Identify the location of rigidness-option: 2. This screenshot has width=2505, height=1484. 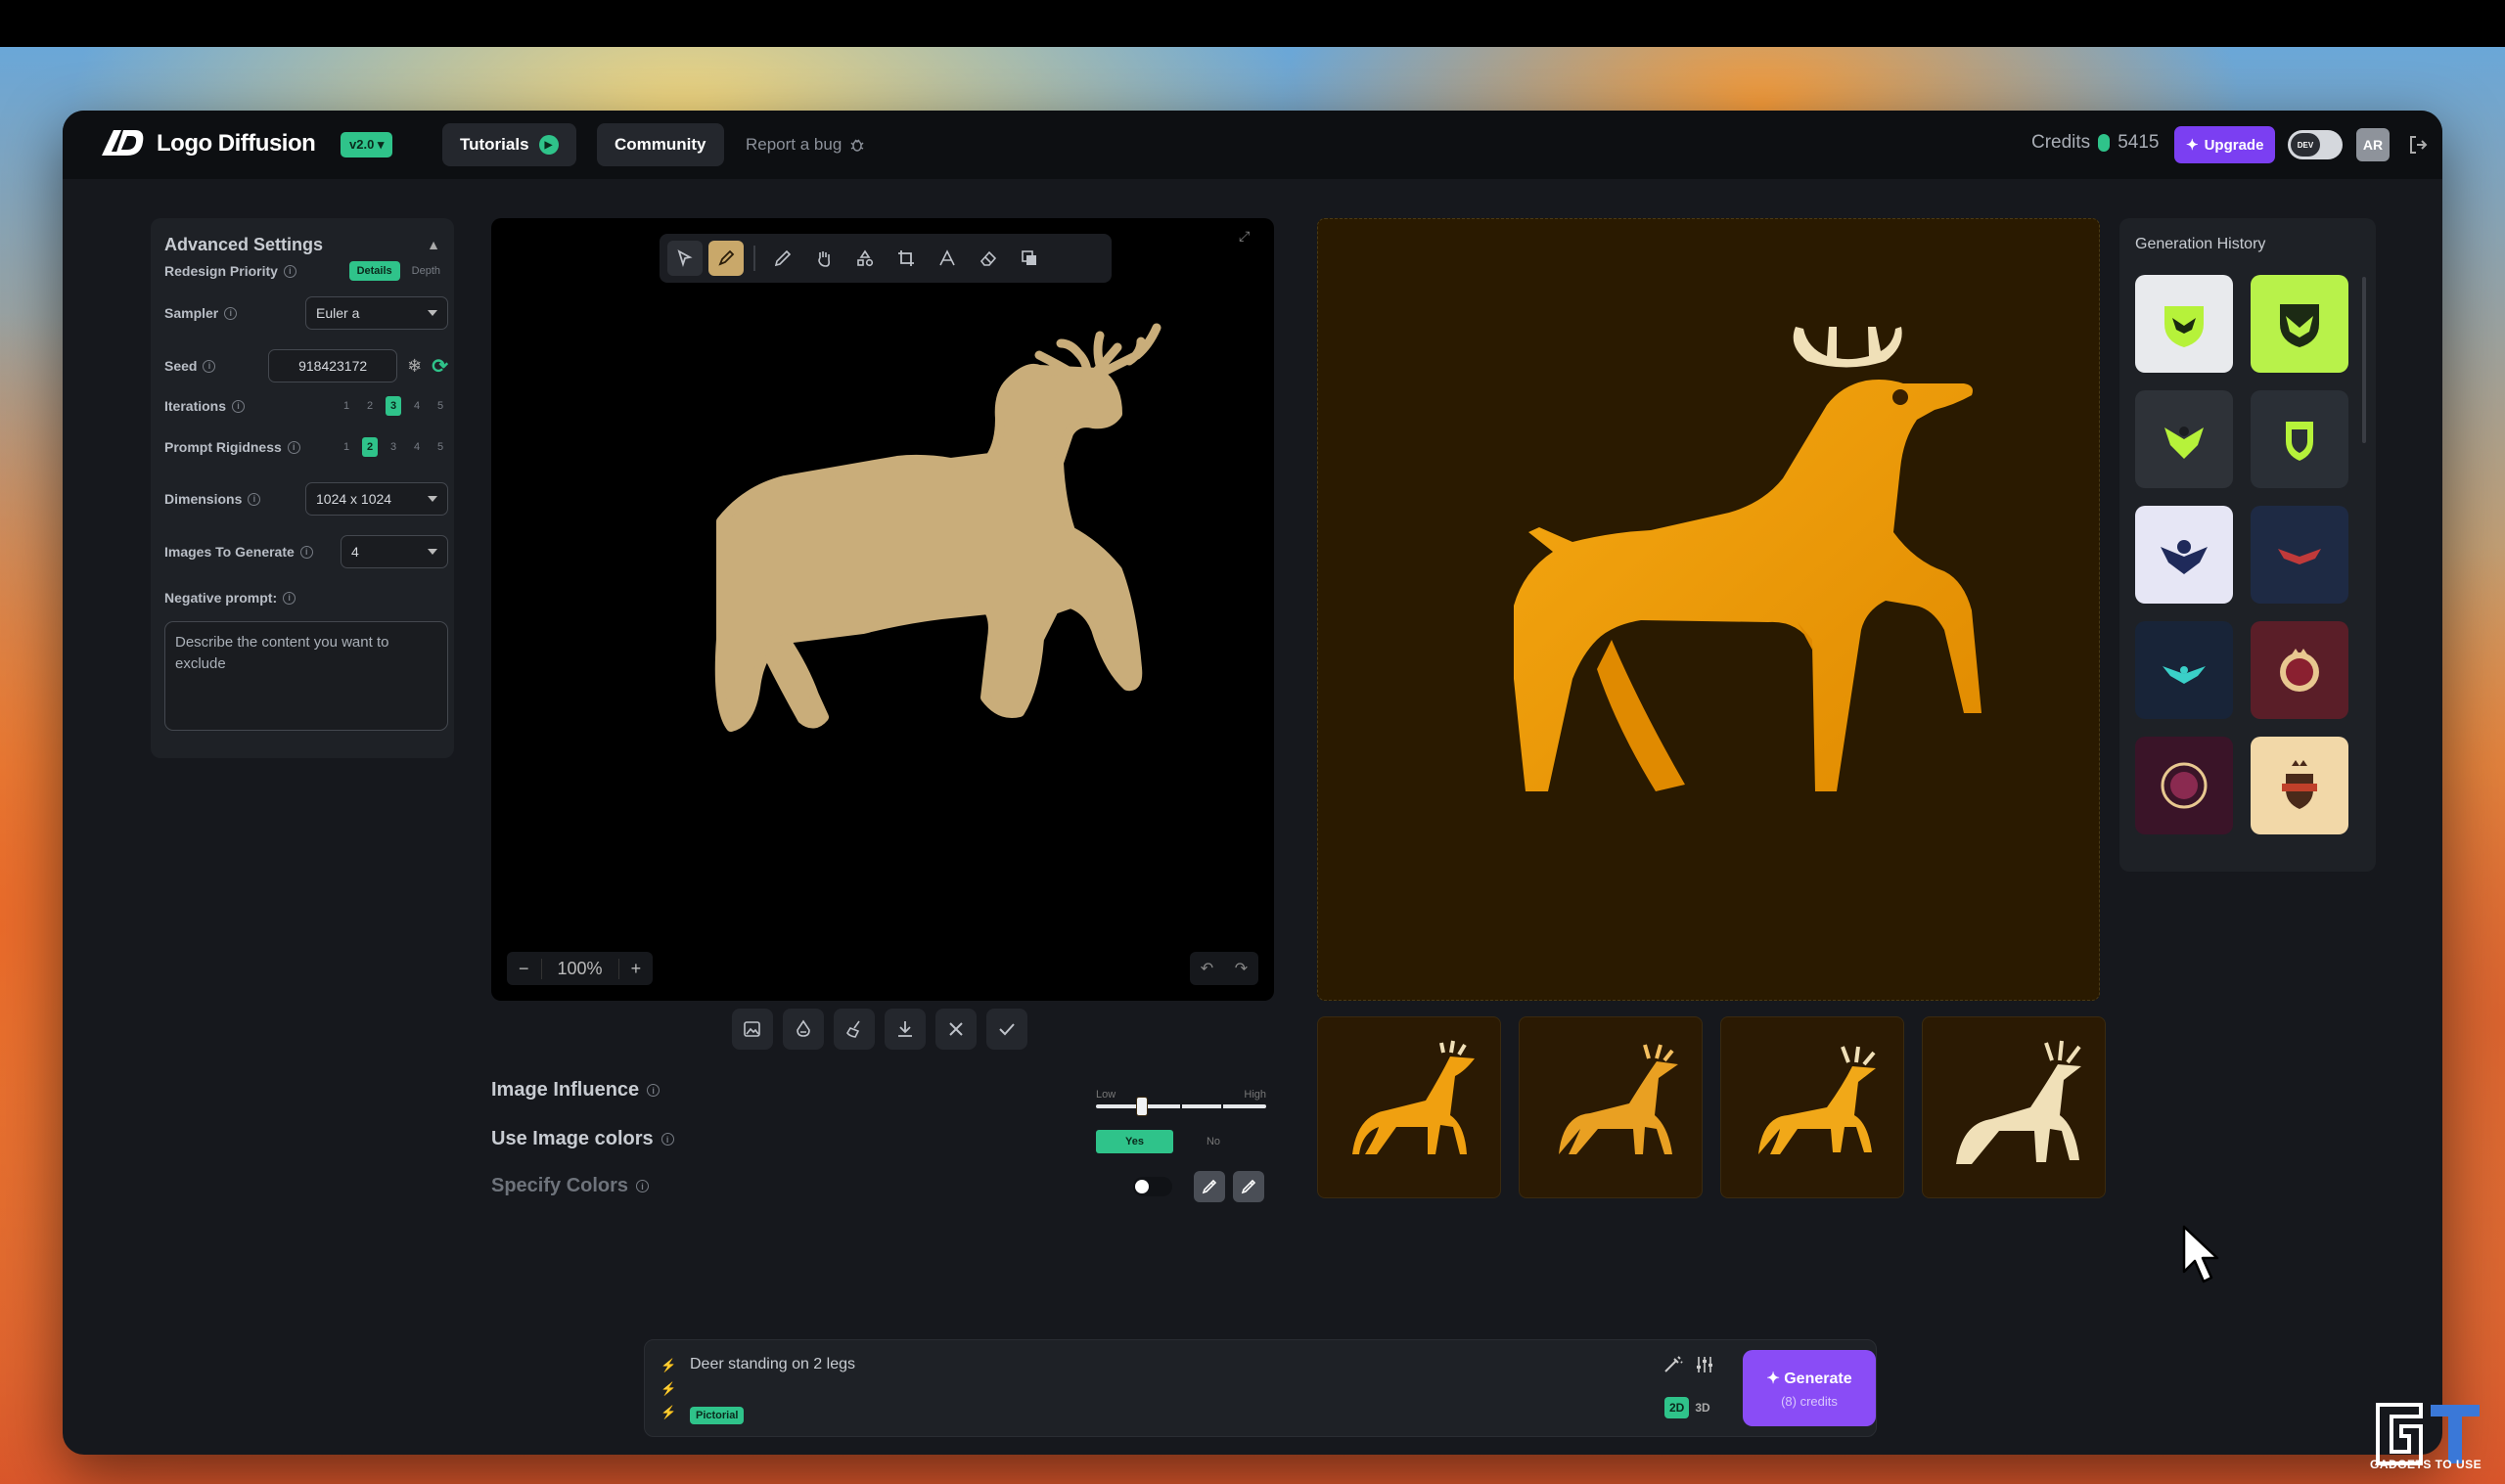
(370, 447).